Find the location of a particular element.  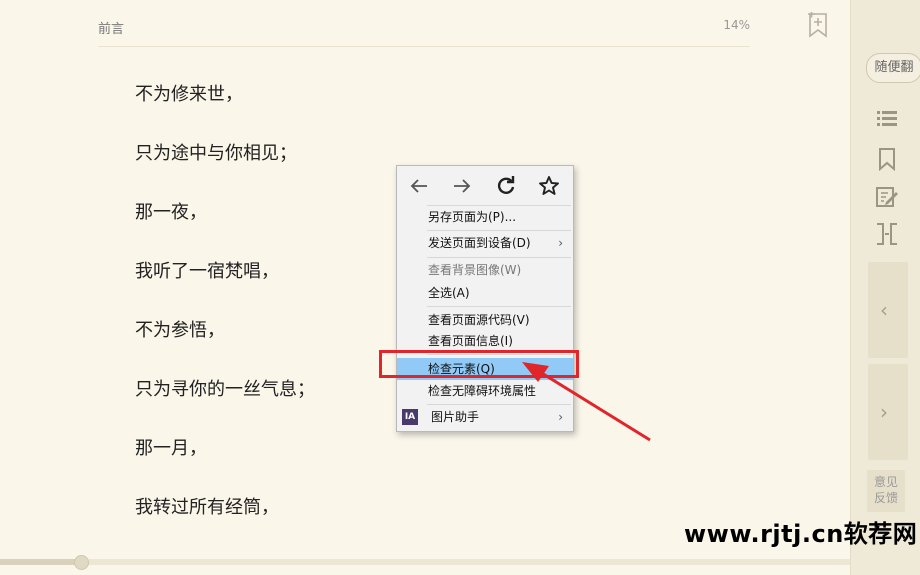

text-line: 不为修来世， is located at coordinates (189, 94).